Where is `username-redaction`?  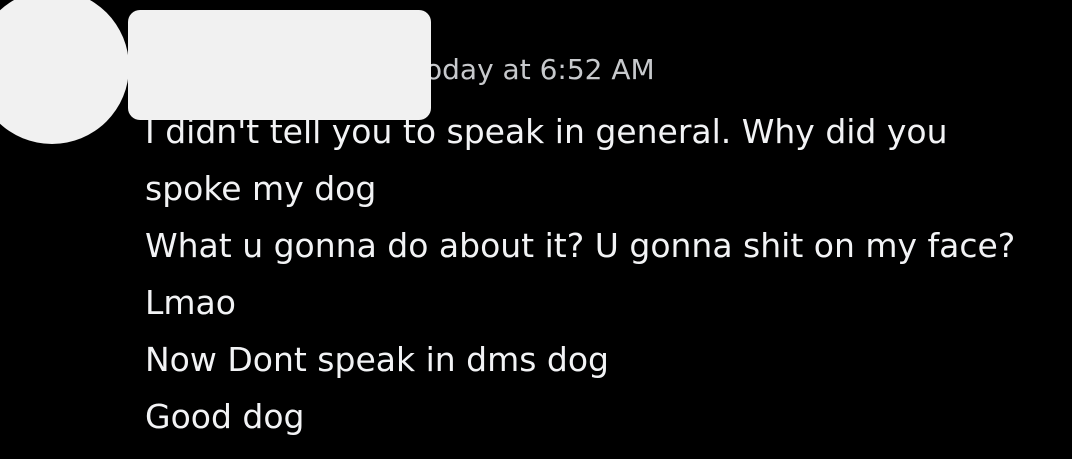 username-redaction is located at coordinates (279, 65).